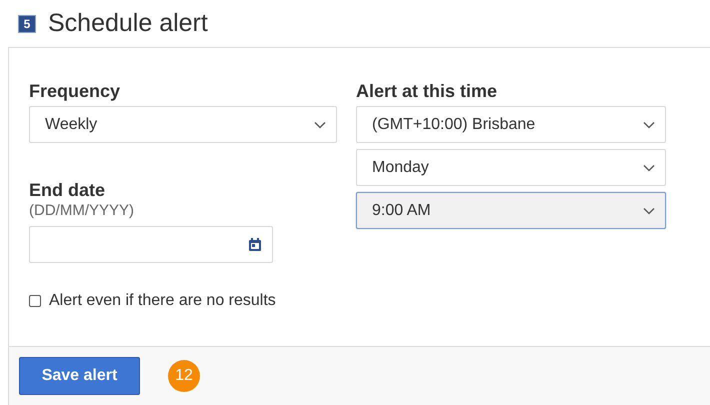 This screenshot has width=710, height=405. I want to click on field-label: End date, so click(67, 190).